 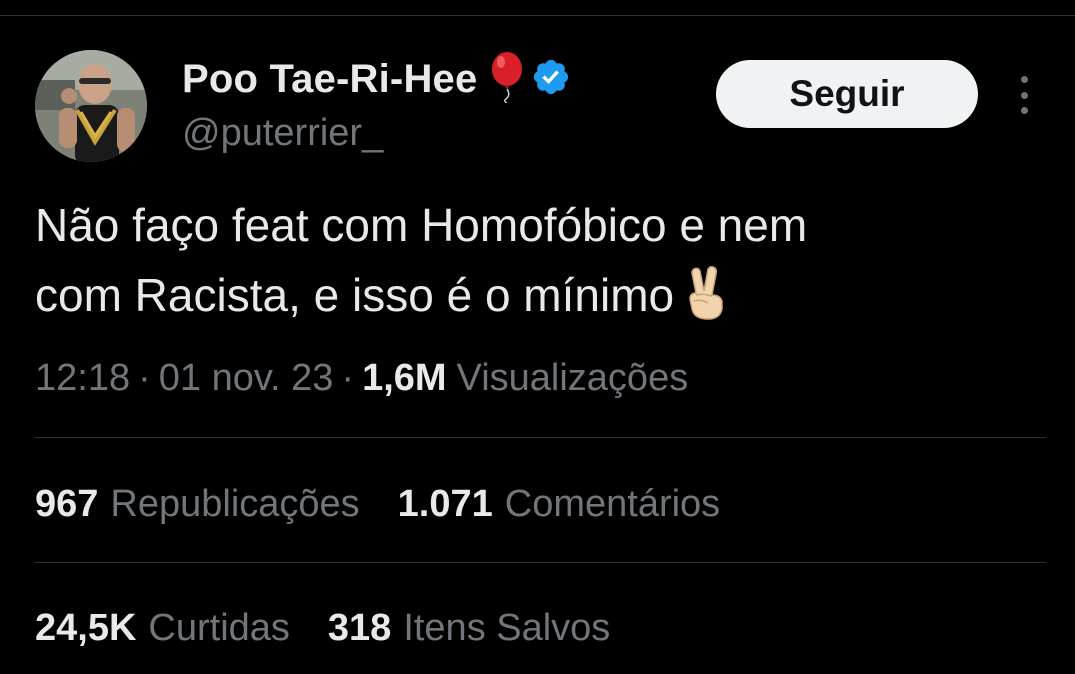 What do you see at coordinates (572, 377) in the screenshot?
I see `views-label: Visualizações` at bounding box center [572, 377].